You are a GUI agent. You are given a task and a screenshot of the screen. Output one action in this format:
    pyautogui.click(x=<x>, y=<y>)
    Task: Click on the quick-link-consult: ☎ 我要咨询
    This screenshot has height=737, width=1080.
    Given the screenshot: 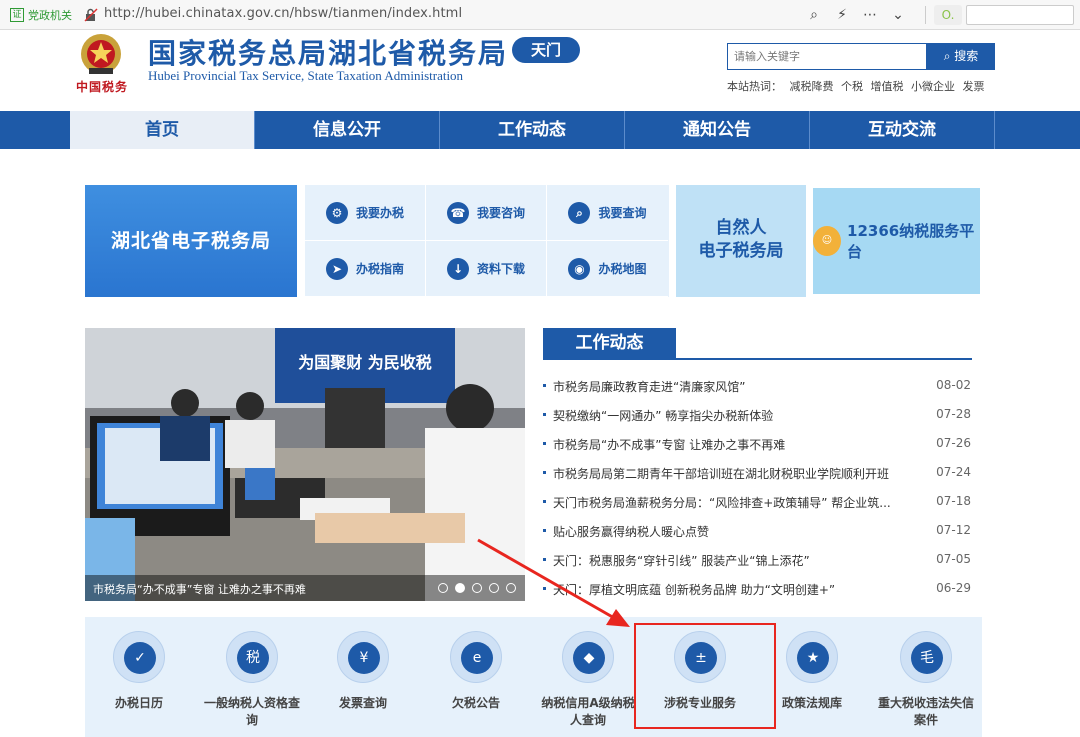 What is the action you would take?
    pyautogui.click(x=486, y=213)
    